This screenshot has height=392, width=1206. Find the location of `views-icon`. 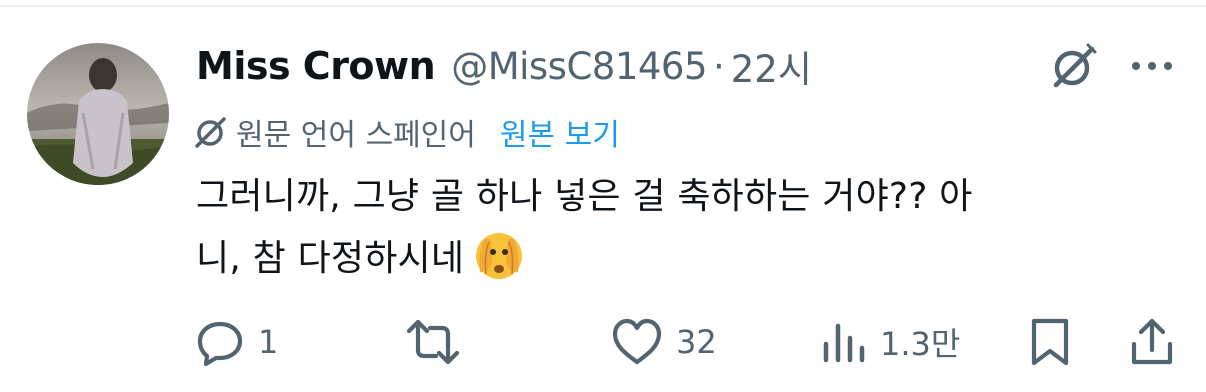

views-icon is located at coordinates (844, 343).